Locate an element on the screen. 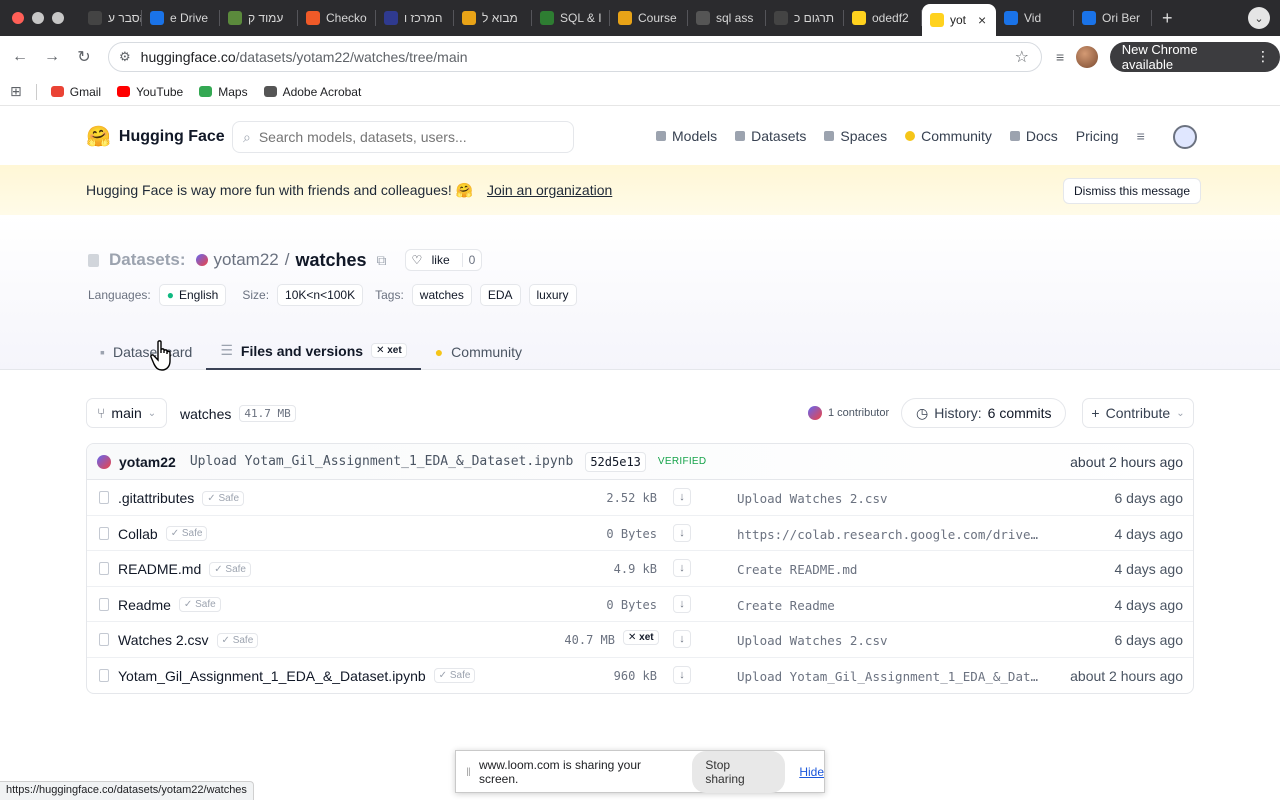 This screenshot has width=1280, height=800. bookmark-item: Gmail is located at coordinates (75, 92).